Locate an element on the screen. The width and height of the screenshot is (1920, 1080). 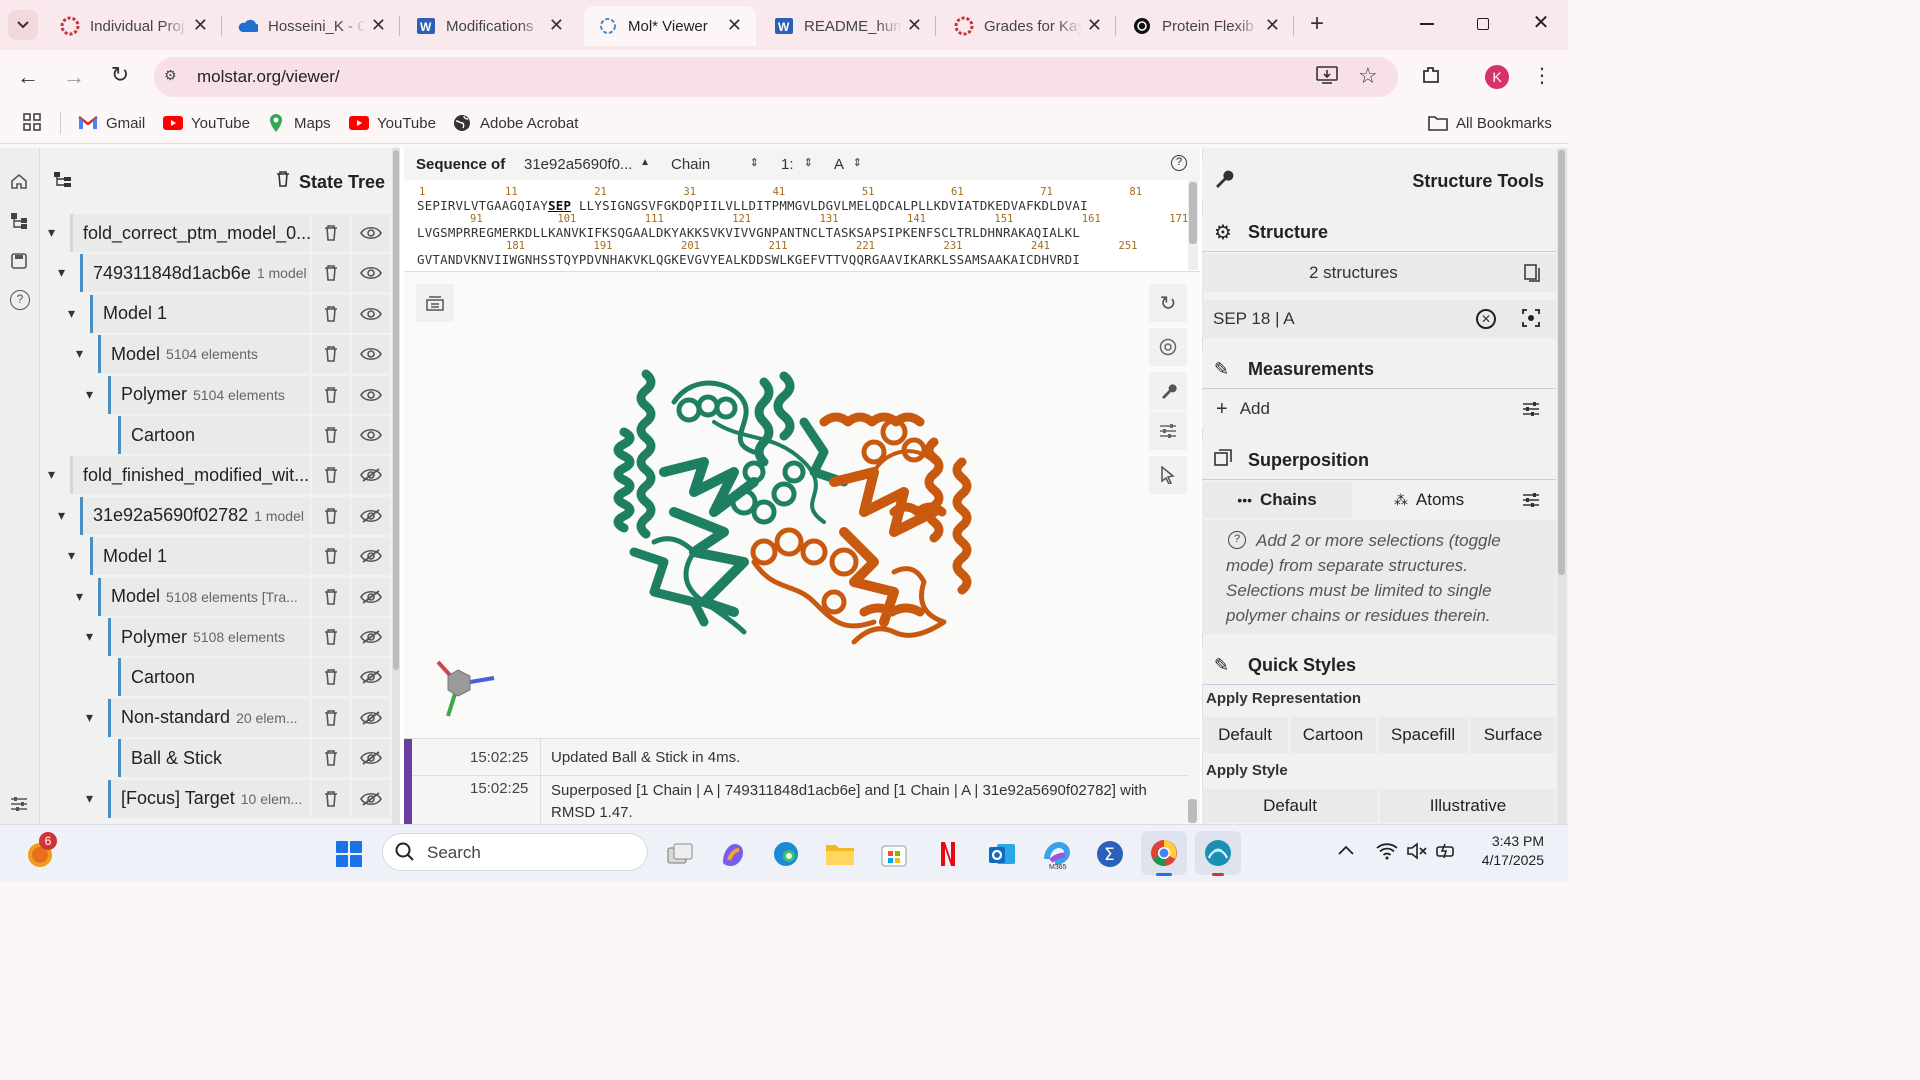
add-measurement-row: + Add is located at coordinates (1379, 409).